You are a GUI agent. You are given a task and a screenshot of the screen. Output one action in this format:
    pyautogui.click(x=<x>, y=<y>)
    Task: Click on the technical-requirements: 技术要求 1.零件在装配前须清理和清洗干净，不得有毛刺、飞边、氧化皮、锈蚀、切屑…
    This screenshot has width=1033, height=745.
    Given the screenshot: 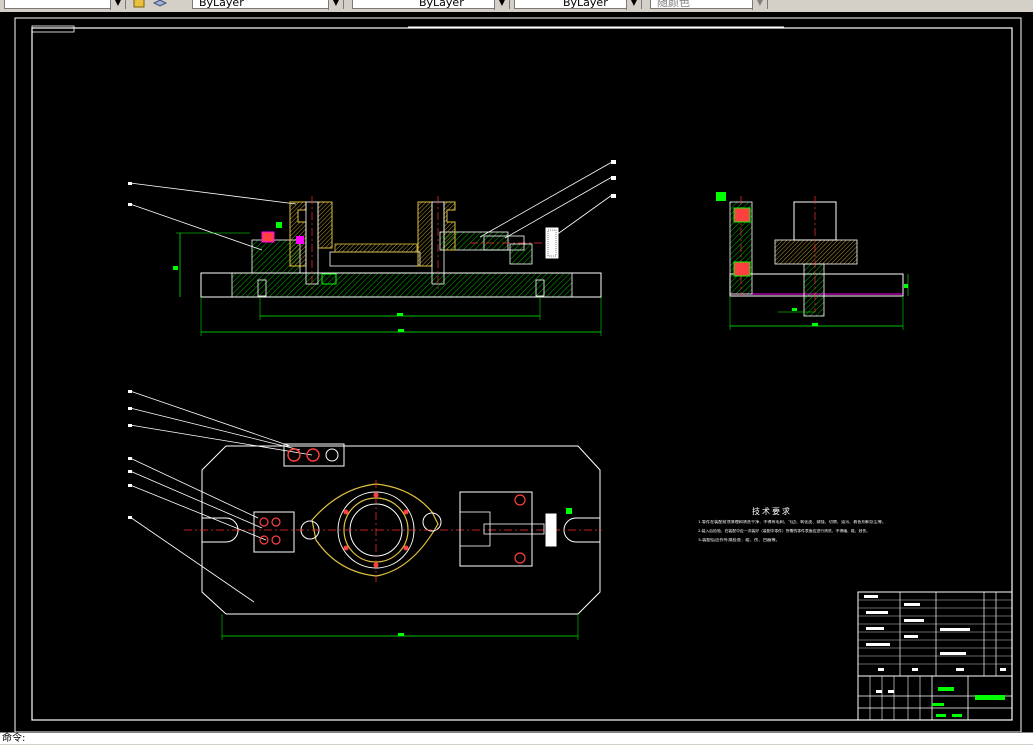 What is the action you would take?
    pyautogui.click(x=792, y=524)
    